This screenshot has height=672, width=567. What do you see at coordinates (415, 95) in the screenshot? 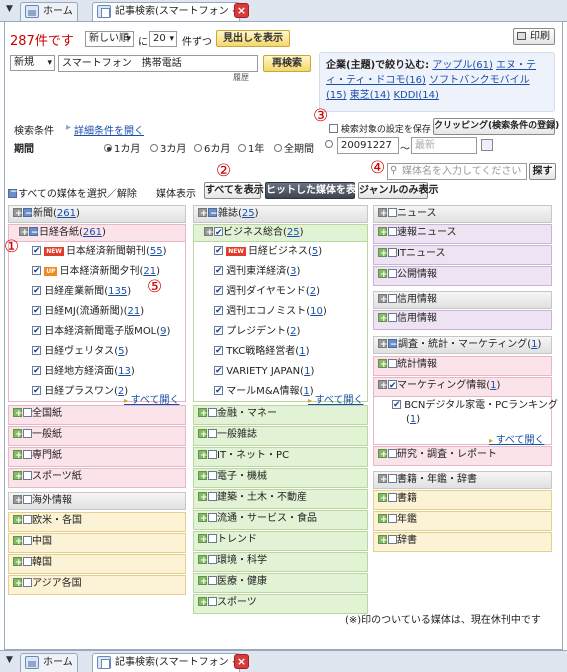
I see `company-link: KDDI(14)` at bounding box center [415, 95].